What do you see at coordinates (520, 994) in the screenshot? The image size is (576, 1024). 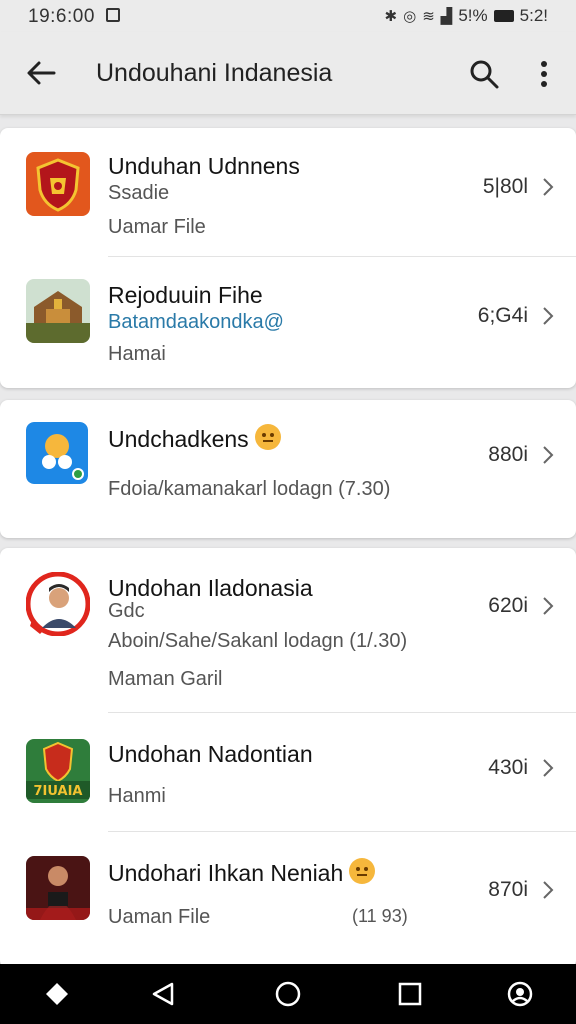 I see `assistant-icon` at bounding box center [520, 994].